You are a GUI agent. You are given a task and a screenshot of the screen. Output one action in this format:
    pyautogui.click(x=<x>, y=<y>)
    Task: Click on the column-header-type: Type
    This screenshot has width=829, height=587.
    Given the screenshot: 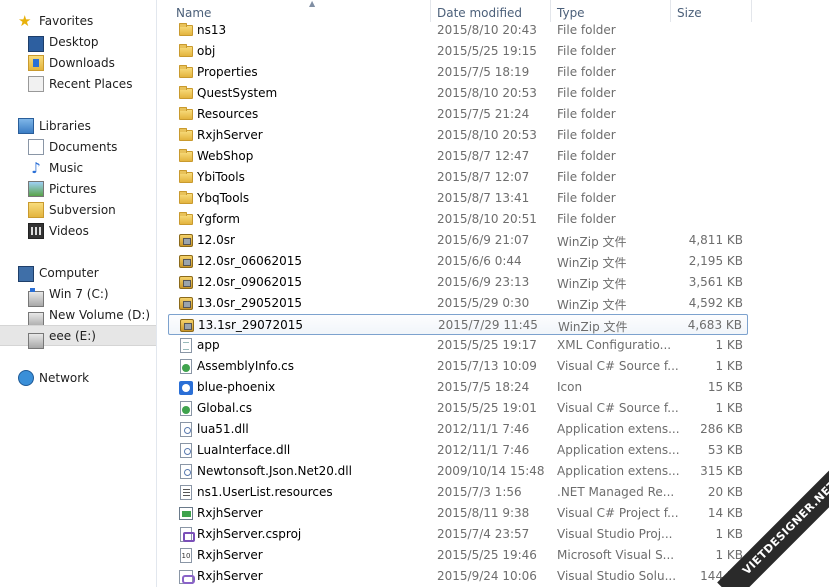 What is the action you would take?
    pyautogui.click(x=611, y=11)
    